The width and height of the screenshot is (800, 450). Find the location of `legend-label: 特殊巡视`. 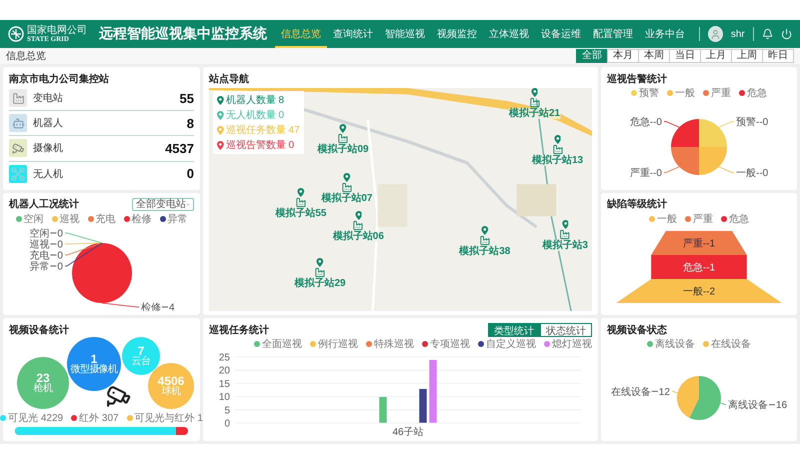

legend-label: 特殊巡视 is located at coordinates (394, 345).